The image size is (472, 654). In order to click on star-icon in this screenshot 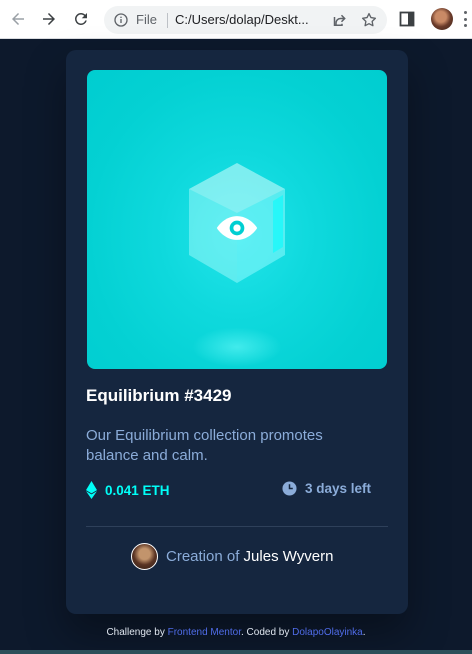, I will do `click(369, 20)`.